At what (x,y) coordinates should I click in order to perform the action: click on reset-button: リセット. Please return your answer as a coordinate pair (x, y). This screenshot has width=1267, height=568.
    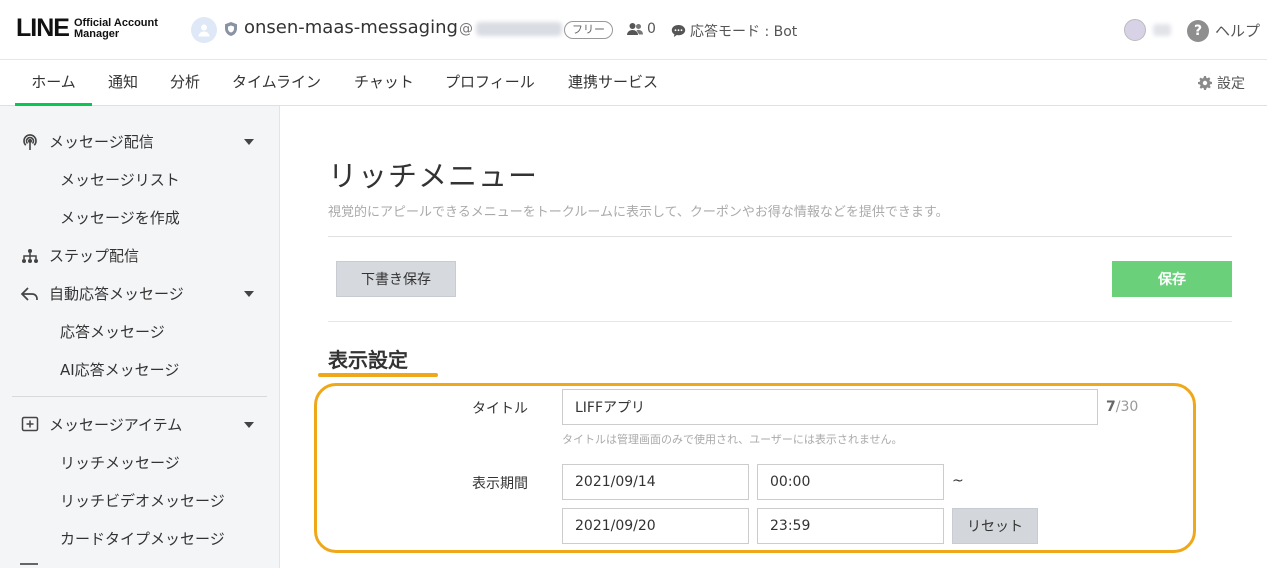
    Looking at the image, I should click on (995, 526).